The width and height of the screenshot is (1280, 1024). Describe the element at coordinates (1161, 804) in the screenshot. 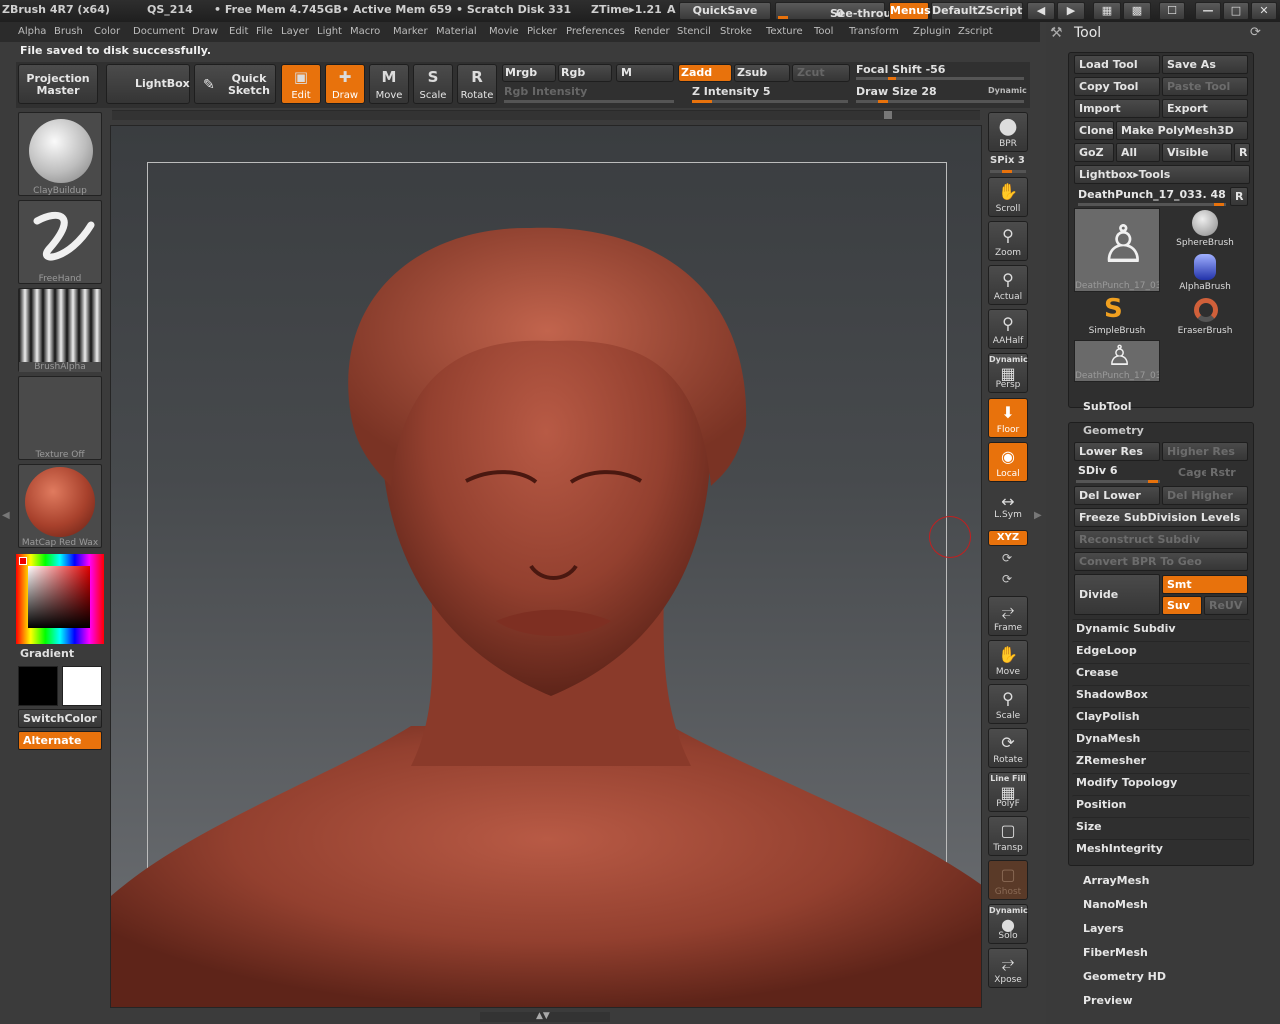

I see `geometry-item-position: Position` at that location.